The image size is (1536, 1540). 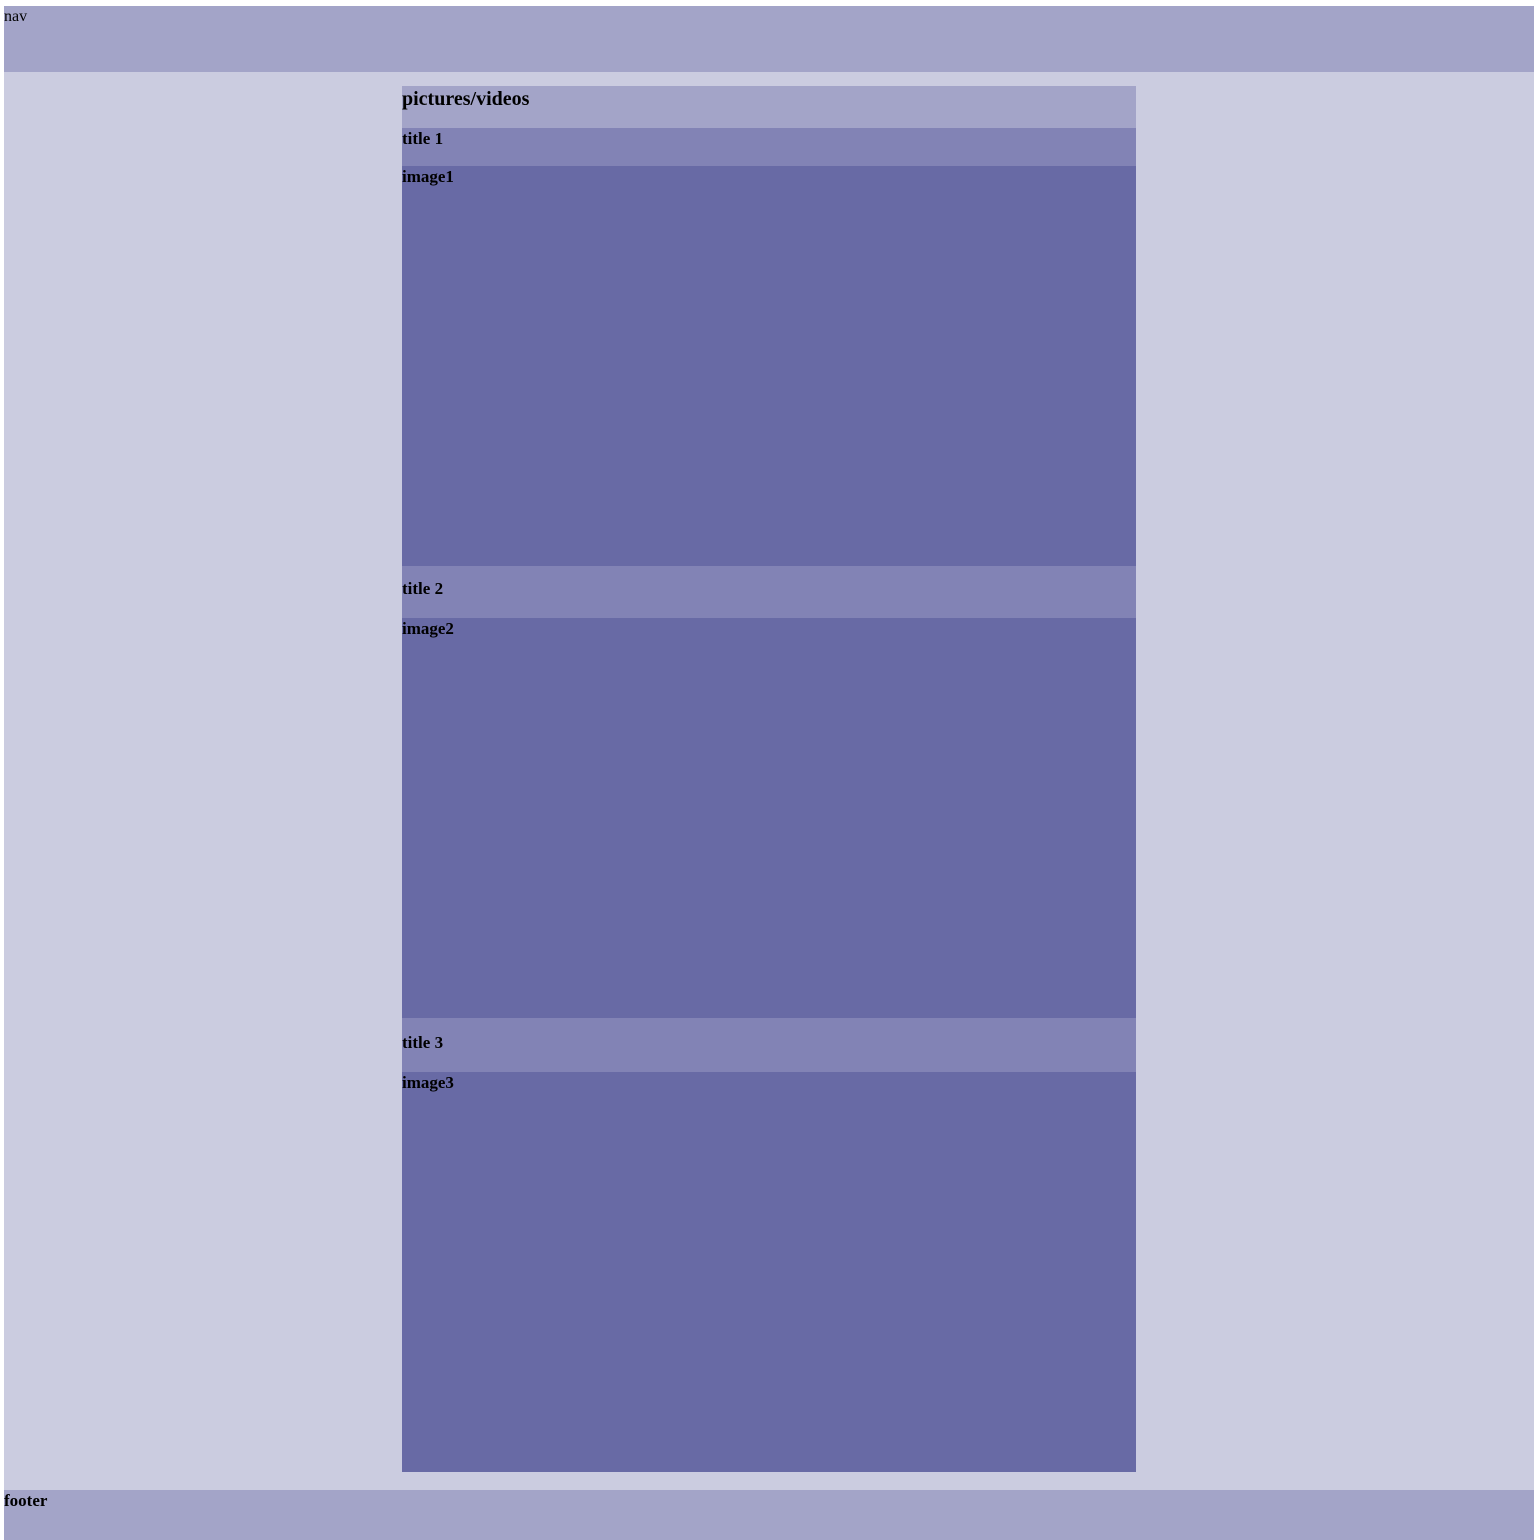 What do you see at coordinates (428, 176) in the screenshot?
I see `image-label: image1` at bounding box center [428, 176].